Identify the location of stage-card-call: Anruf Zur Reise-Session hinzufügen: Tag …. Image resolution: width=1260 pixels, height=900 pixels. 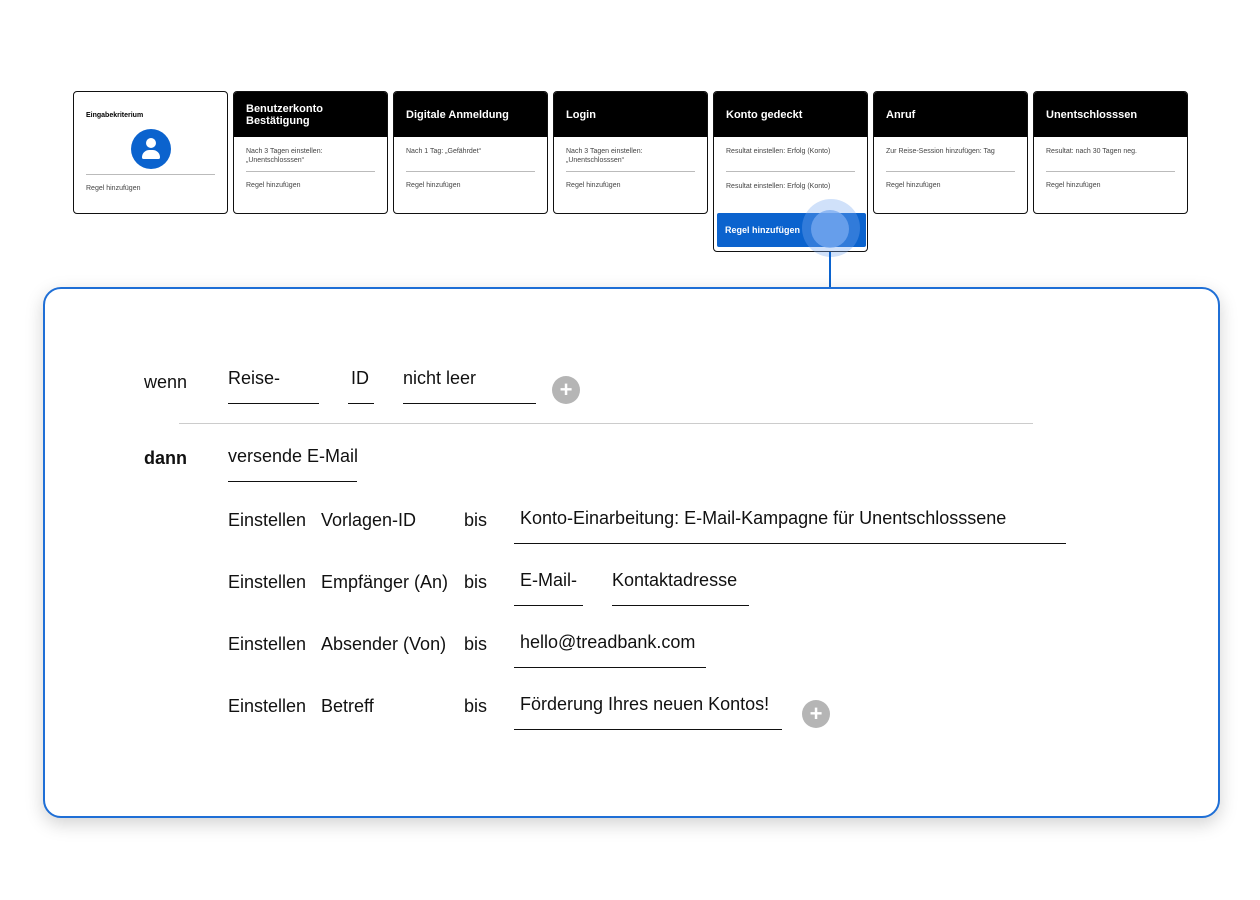
(950, 152).